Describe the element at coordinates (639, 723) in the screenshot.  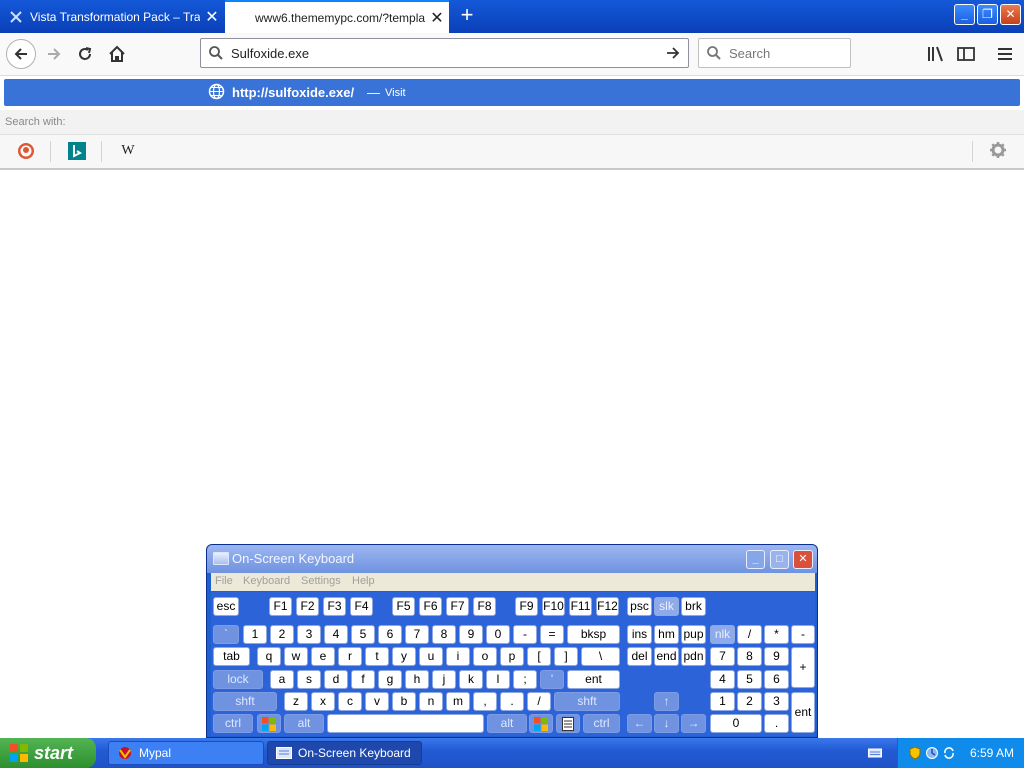
I see `key: ←` at that location.